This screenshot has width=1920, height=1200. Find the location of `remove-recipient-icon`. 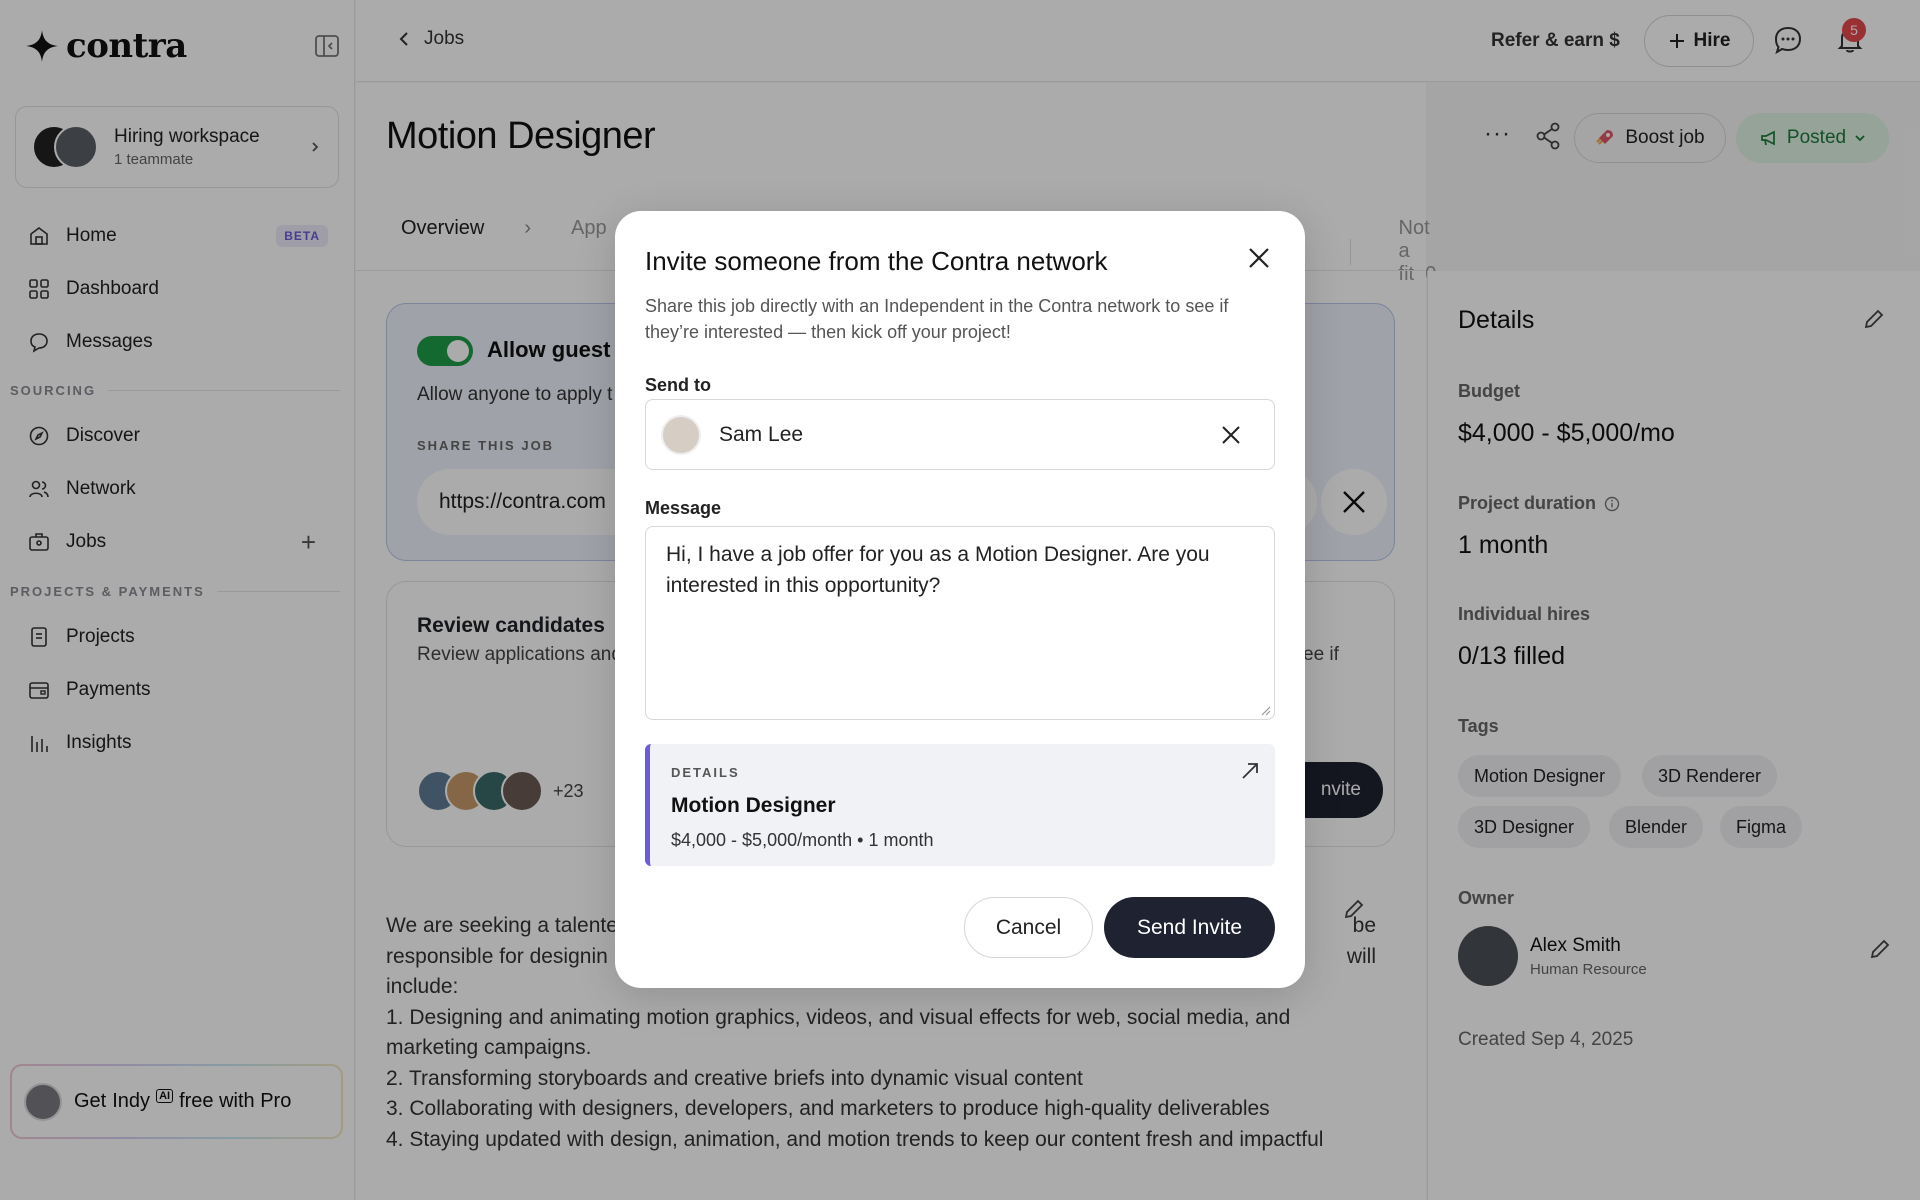

remove-recipient-icon is located at coordinates (1231, 435).